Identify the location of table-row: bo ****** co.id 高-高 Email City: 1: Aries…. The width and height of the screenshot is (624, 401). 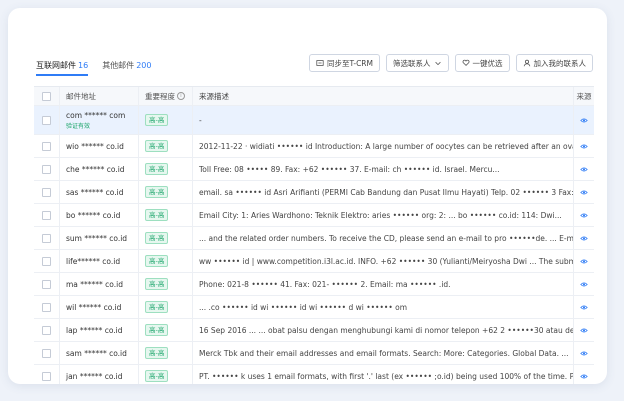
(314, 215).